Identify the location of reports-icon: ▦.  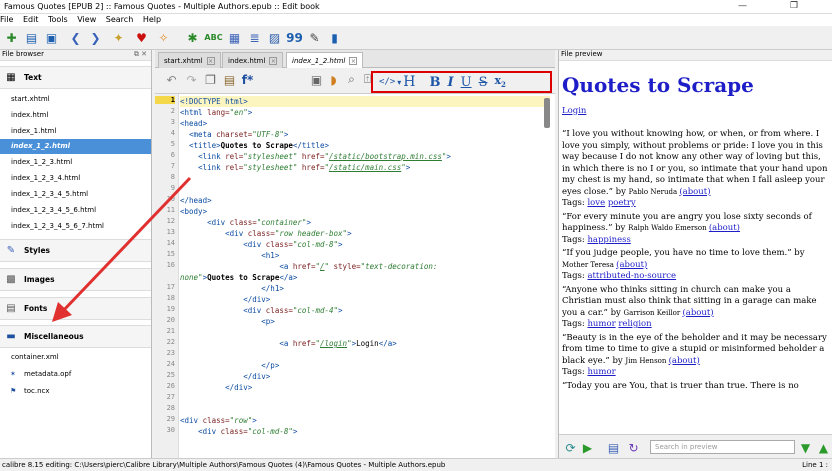
(234, 37).